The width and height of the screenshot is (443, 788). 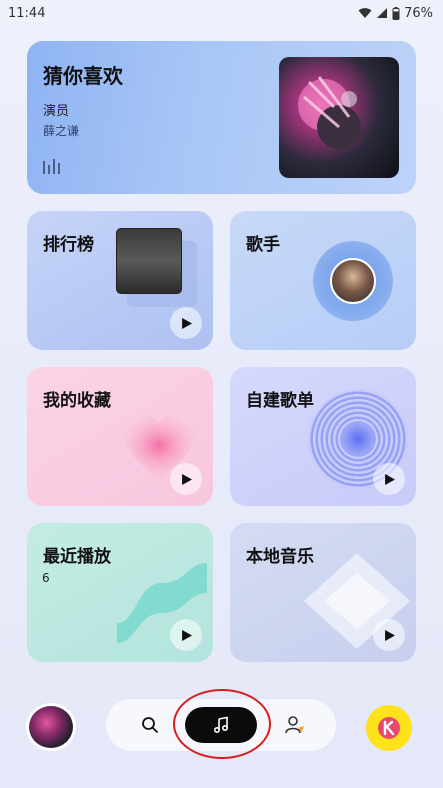 I want to click on rank-card: 排行榜, so click(x=120, y=280).